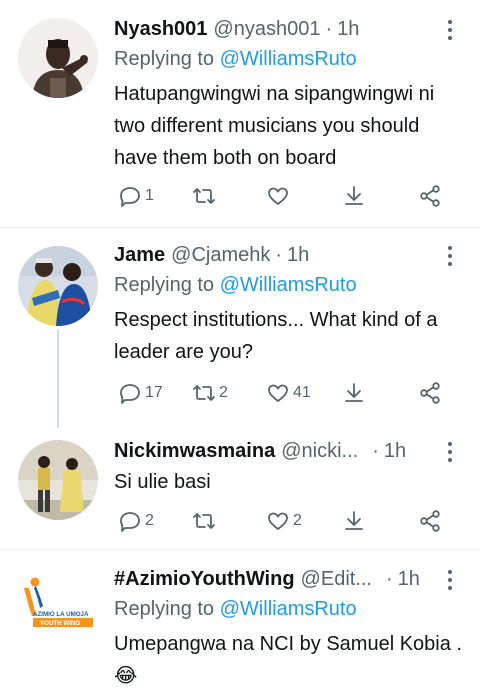 Image resolution: width=480 pixels, height=699 pixels. Describe the element at coordinates (194, 451) in the screenshot. I see `display-name: Nickimwasmaina` at that location.